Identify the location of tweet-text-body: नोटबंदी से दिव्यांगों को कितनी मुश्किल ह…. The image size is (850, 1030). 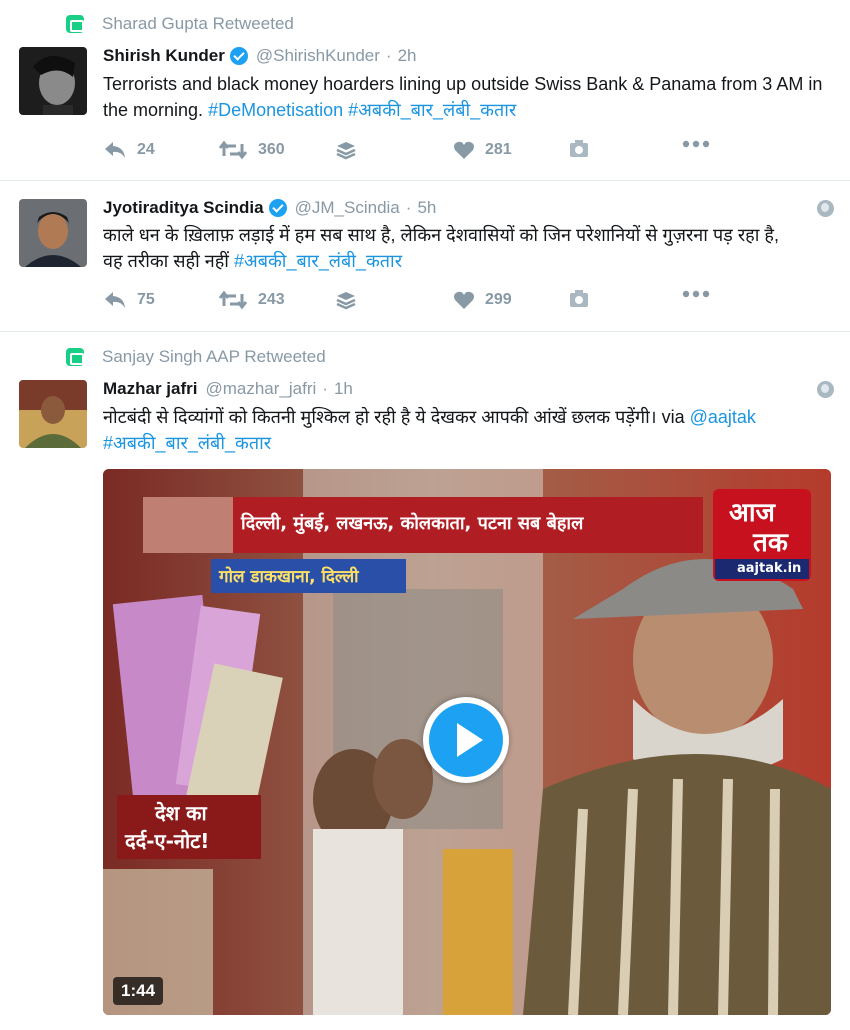
(396, 417).